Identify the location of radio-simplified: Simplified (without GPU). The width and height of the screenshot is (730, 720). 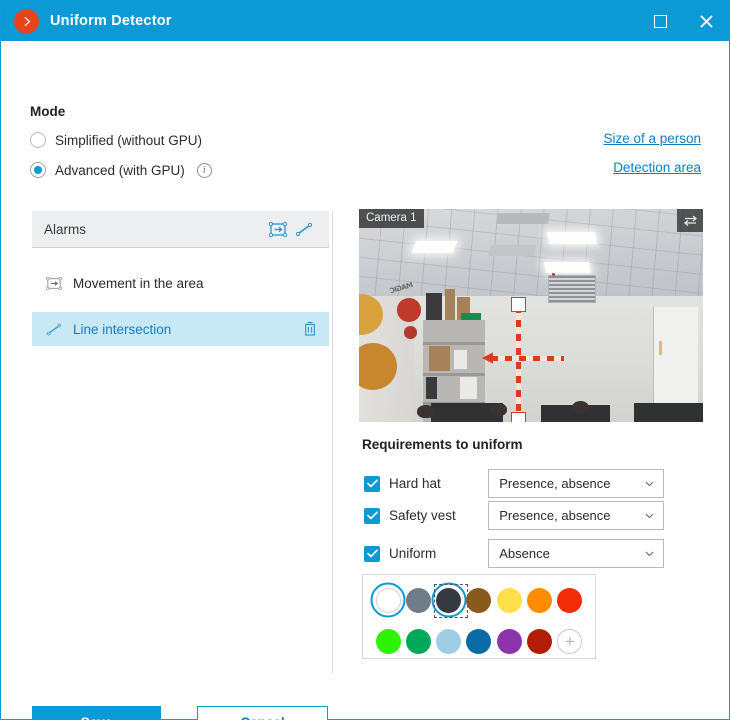
(116, 140).